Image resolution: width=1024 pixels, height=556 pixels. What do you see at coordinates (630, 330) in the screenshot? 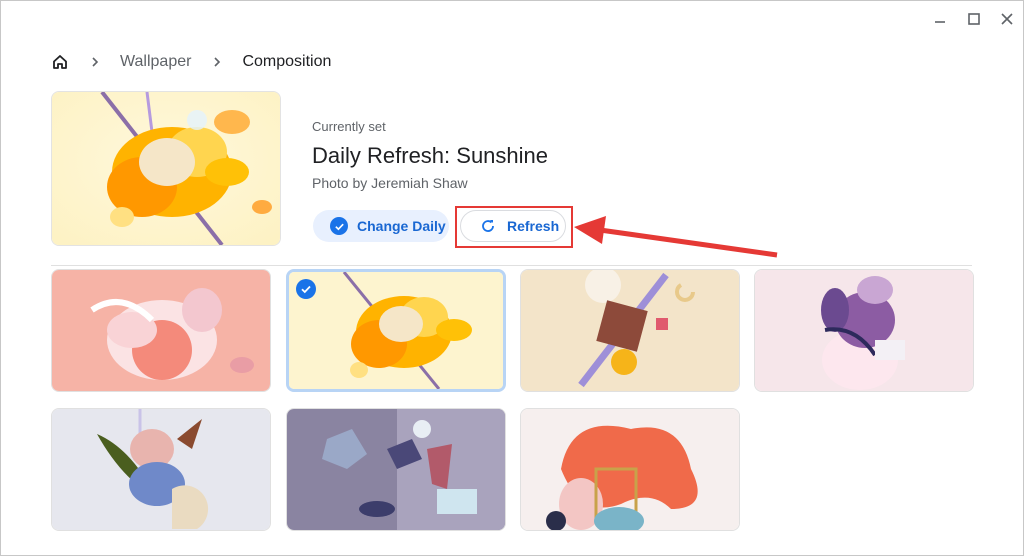
I see `wallpaper-tile-cube` at bounding box center [630, 330].